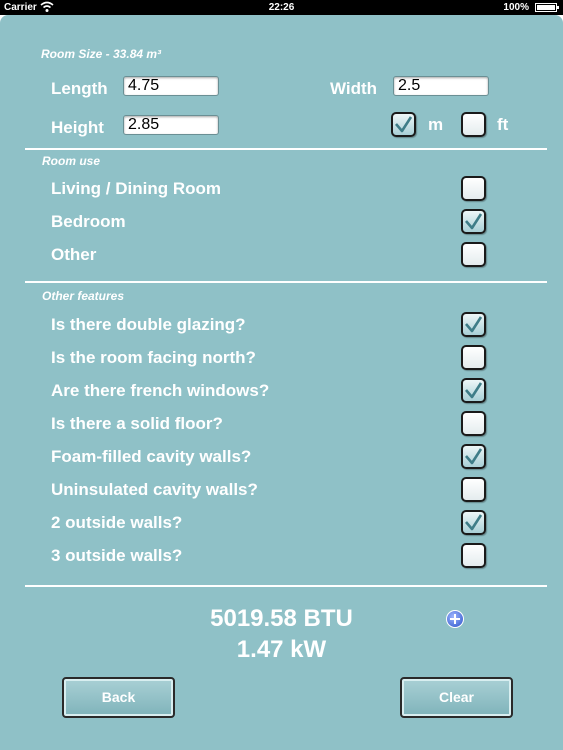  I want to click on room-size-label: Room Size - 33.84 m³, so click(101, 54).